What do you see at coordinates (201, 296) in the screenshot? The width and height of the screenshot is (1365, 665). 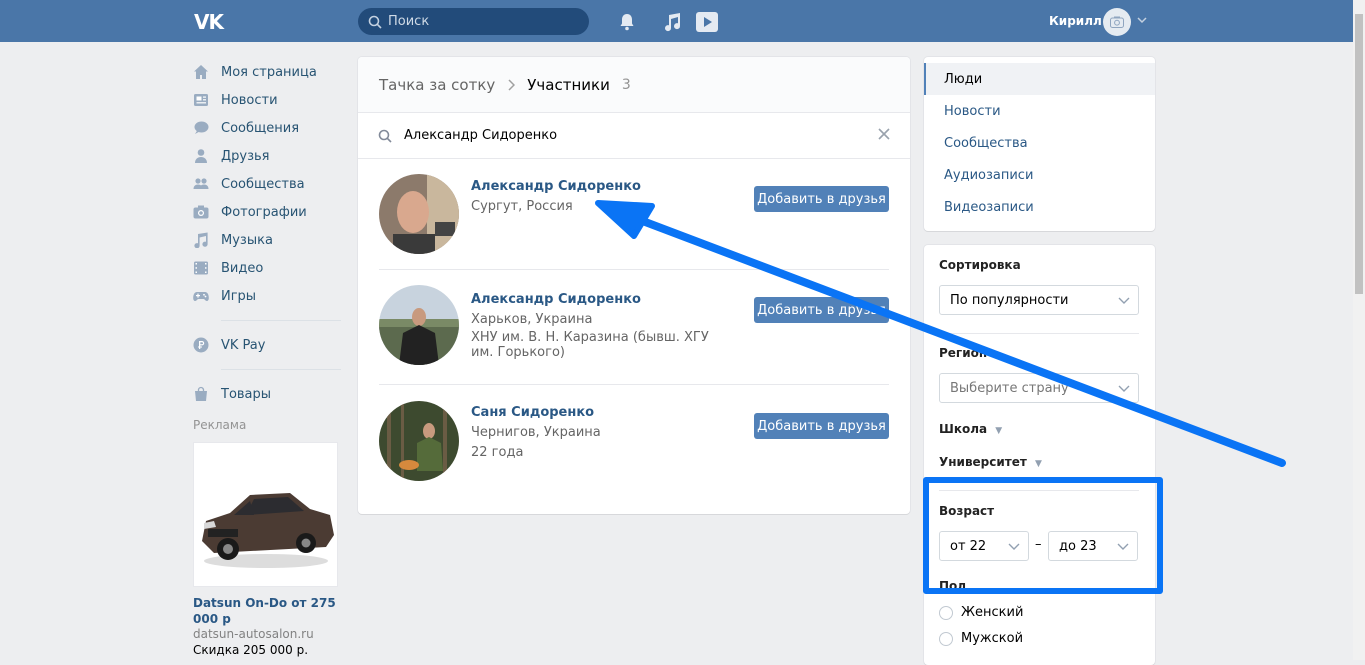 I see `gamepad-icon` at bounding box center [201, 296].